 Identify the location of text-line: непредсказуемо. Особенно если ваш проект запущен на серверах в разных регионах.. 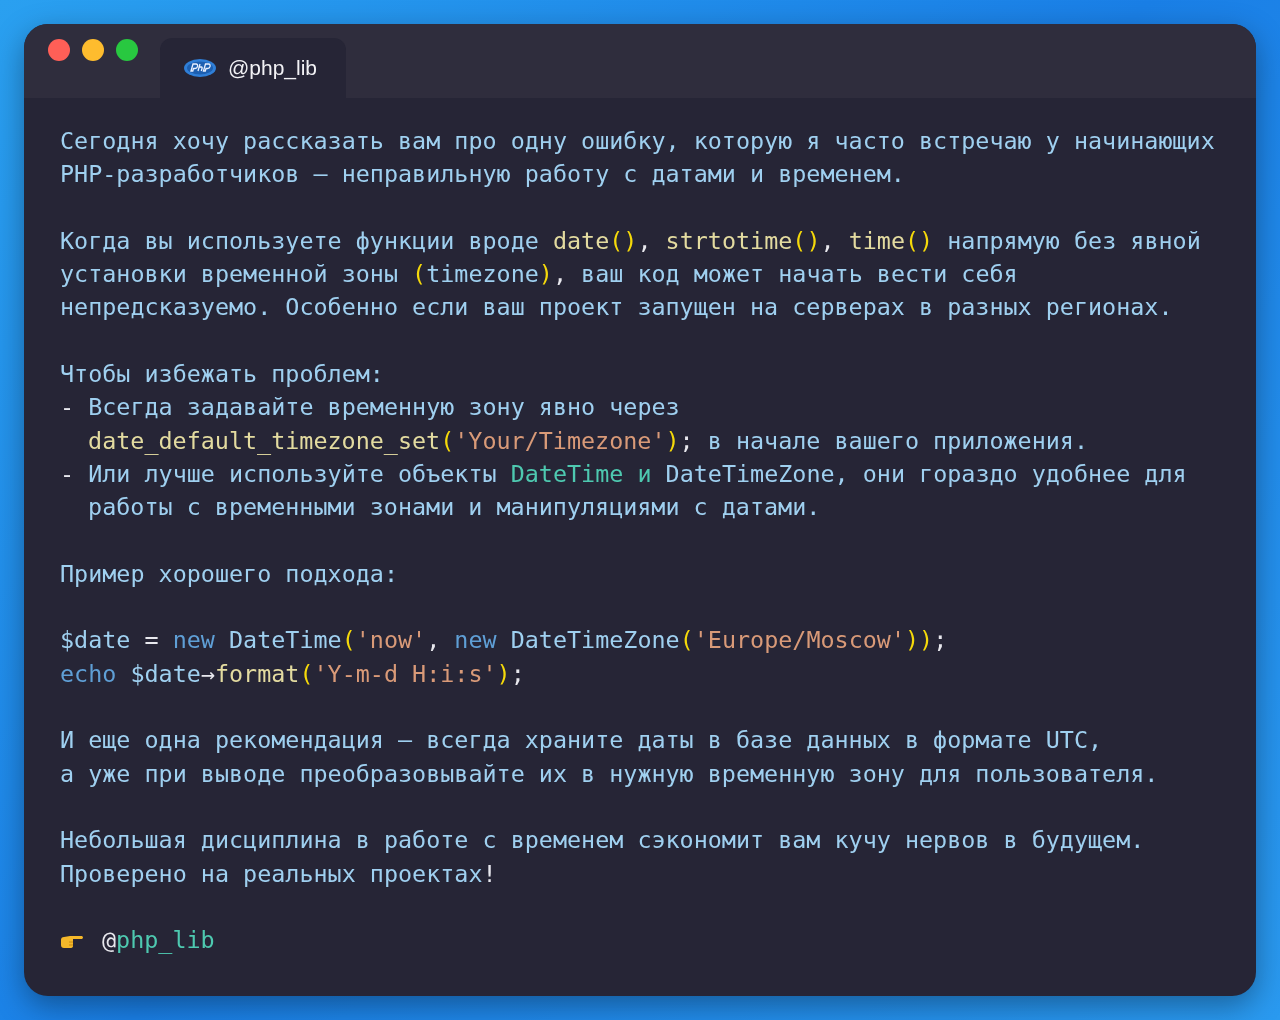
(617, 308).